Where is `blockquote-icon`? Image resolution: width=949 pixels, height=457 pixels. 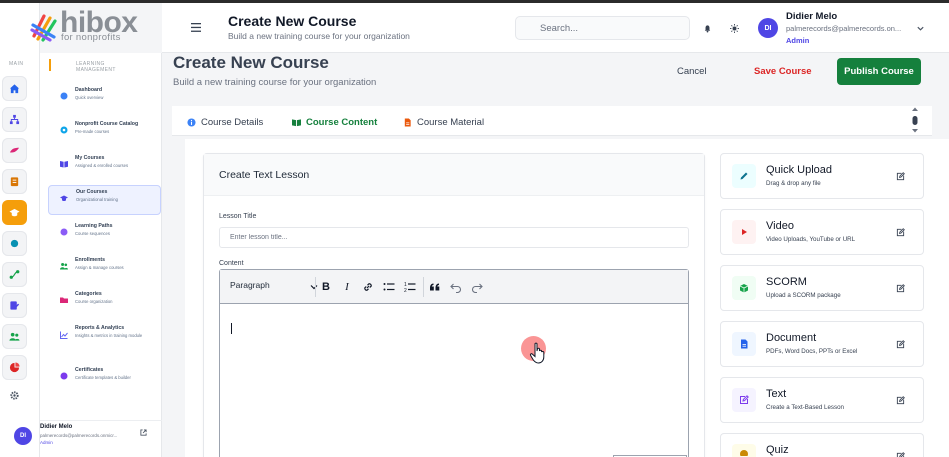 blockquote-icon is located at coordinates (435, 287).